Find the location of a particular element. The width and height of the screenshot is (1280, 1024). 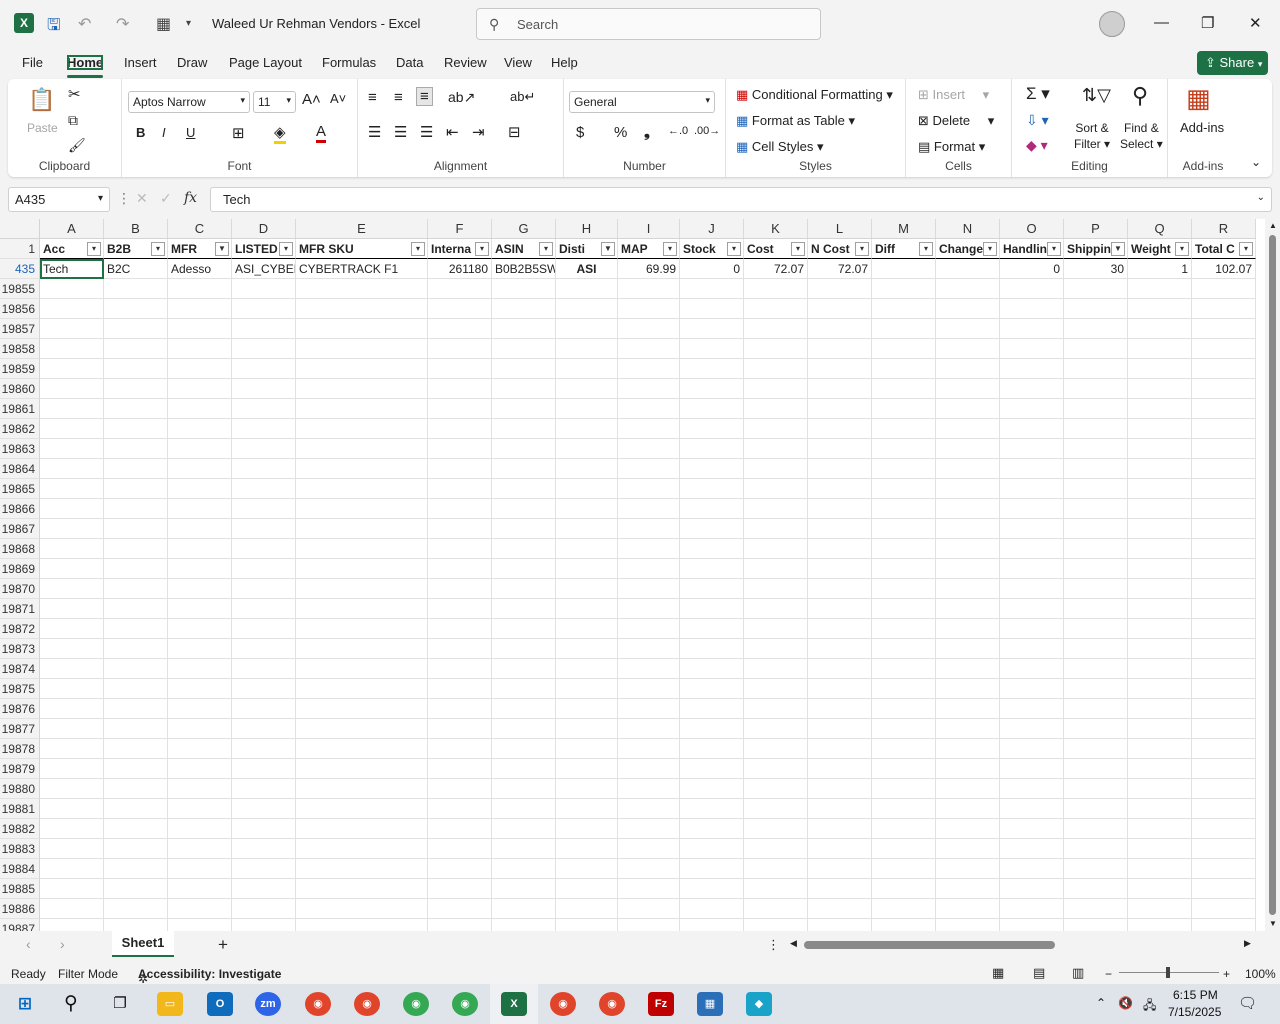

column-header: C is located at coordinates (200, 229).